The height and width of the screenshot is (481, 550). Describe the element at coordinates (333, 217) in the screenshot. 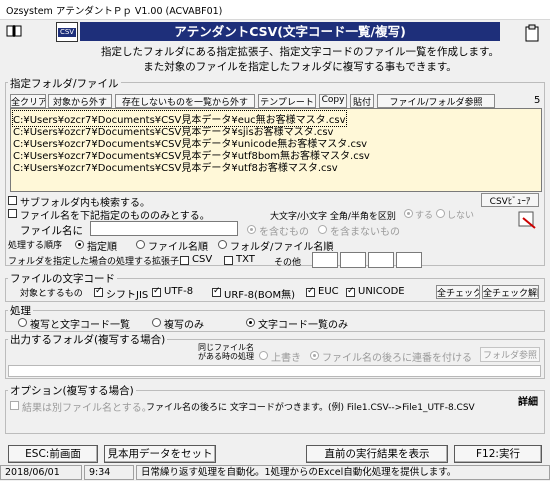

I see `case-sensitive-label: 大文字/小文字 全角/半角を区別` at that location.